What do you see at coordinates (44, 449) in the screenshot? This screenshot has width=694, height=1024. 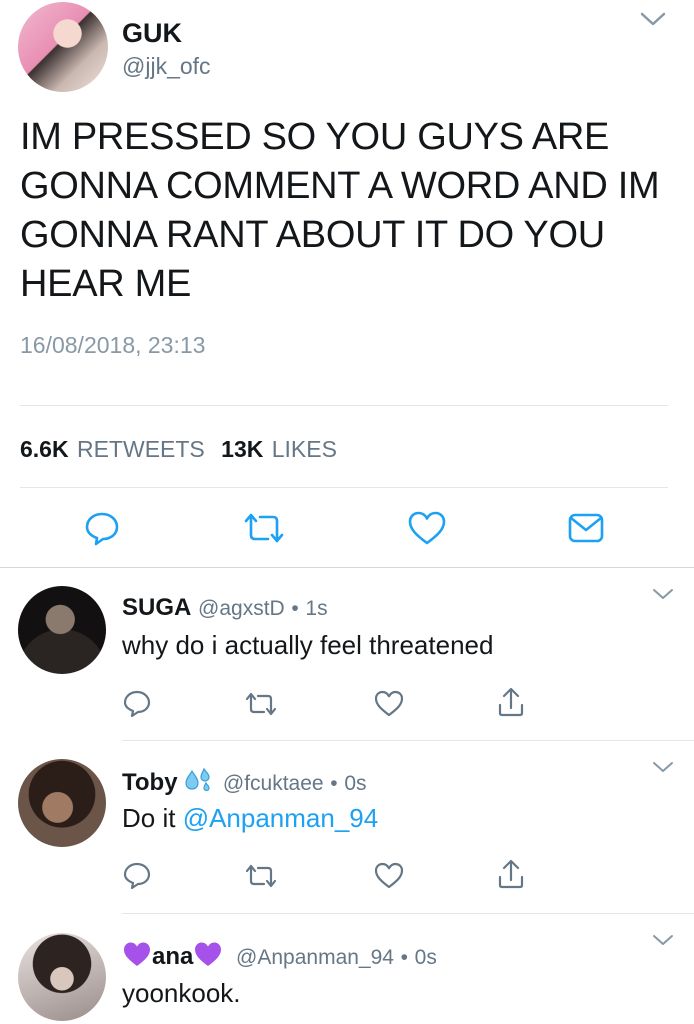 I see `retweets-count: 6.6K` at bounding box center [44, 449].